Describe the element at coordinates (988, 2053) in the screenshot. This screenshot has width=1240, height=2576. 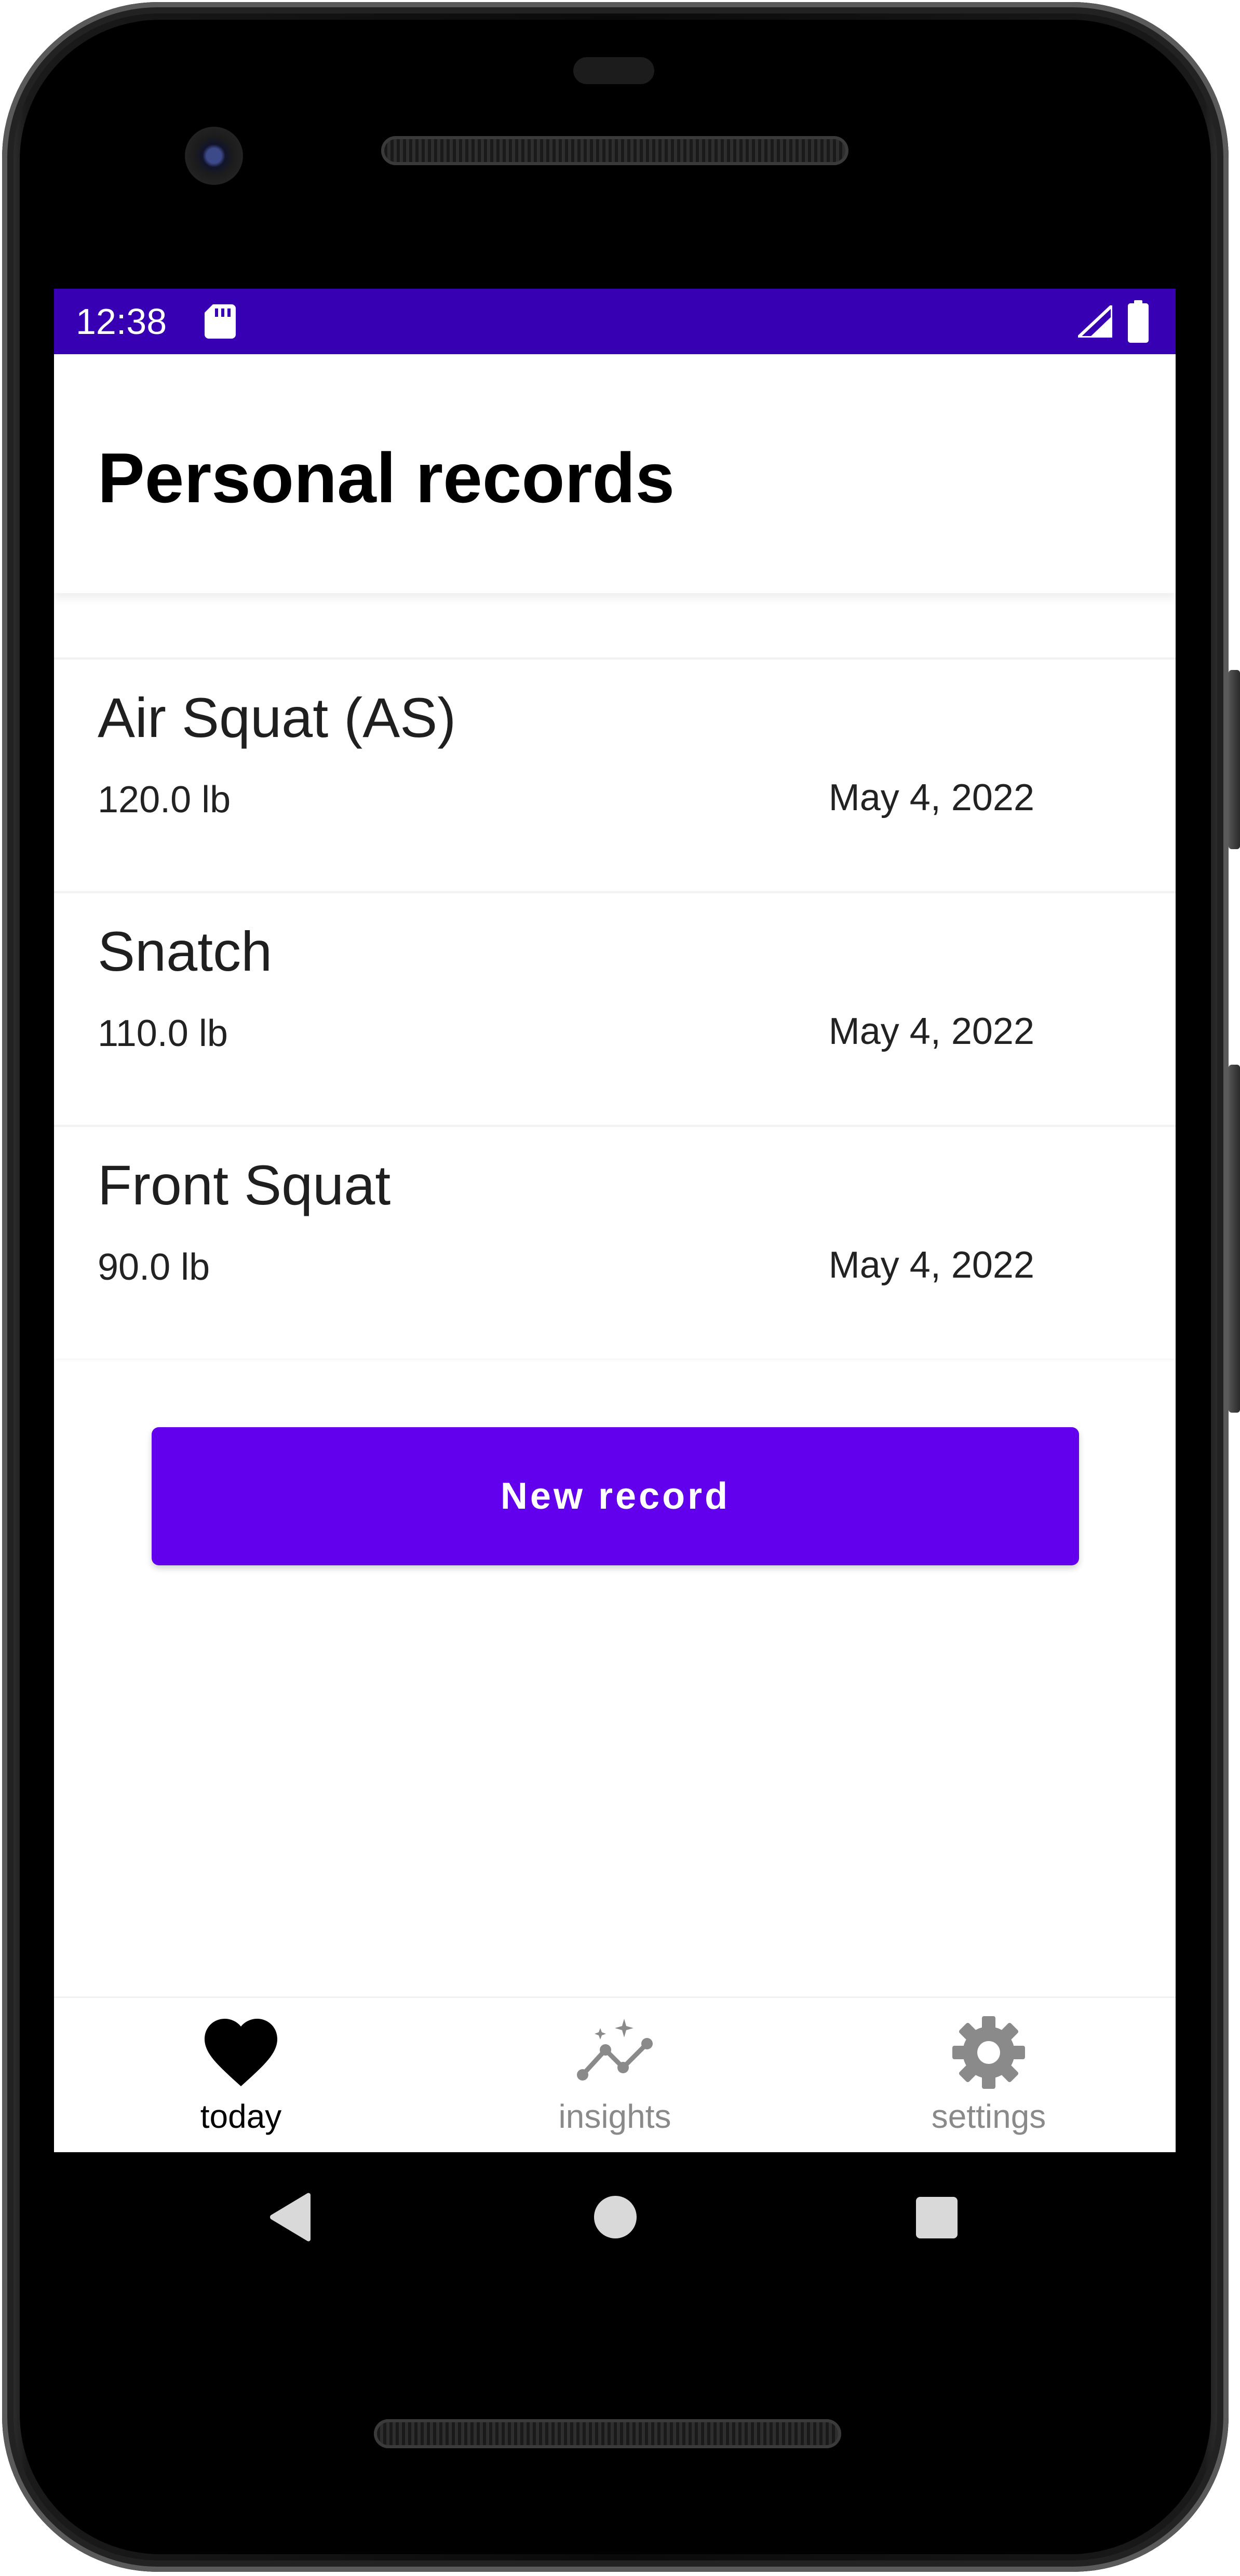
I see `gear-icon` at that location.